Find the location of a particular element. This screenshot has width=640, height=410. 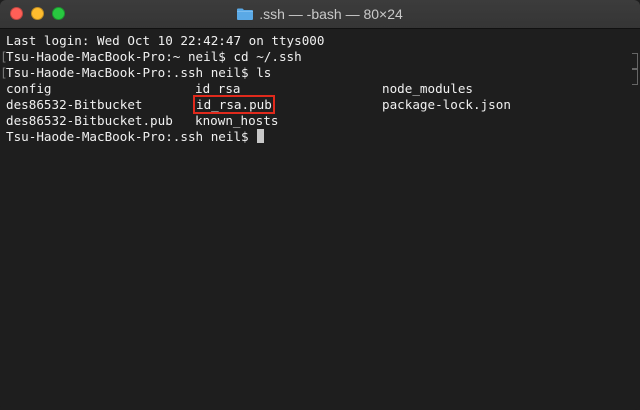

ls-entry: package-lock.json is located at coordinates (446, 104).